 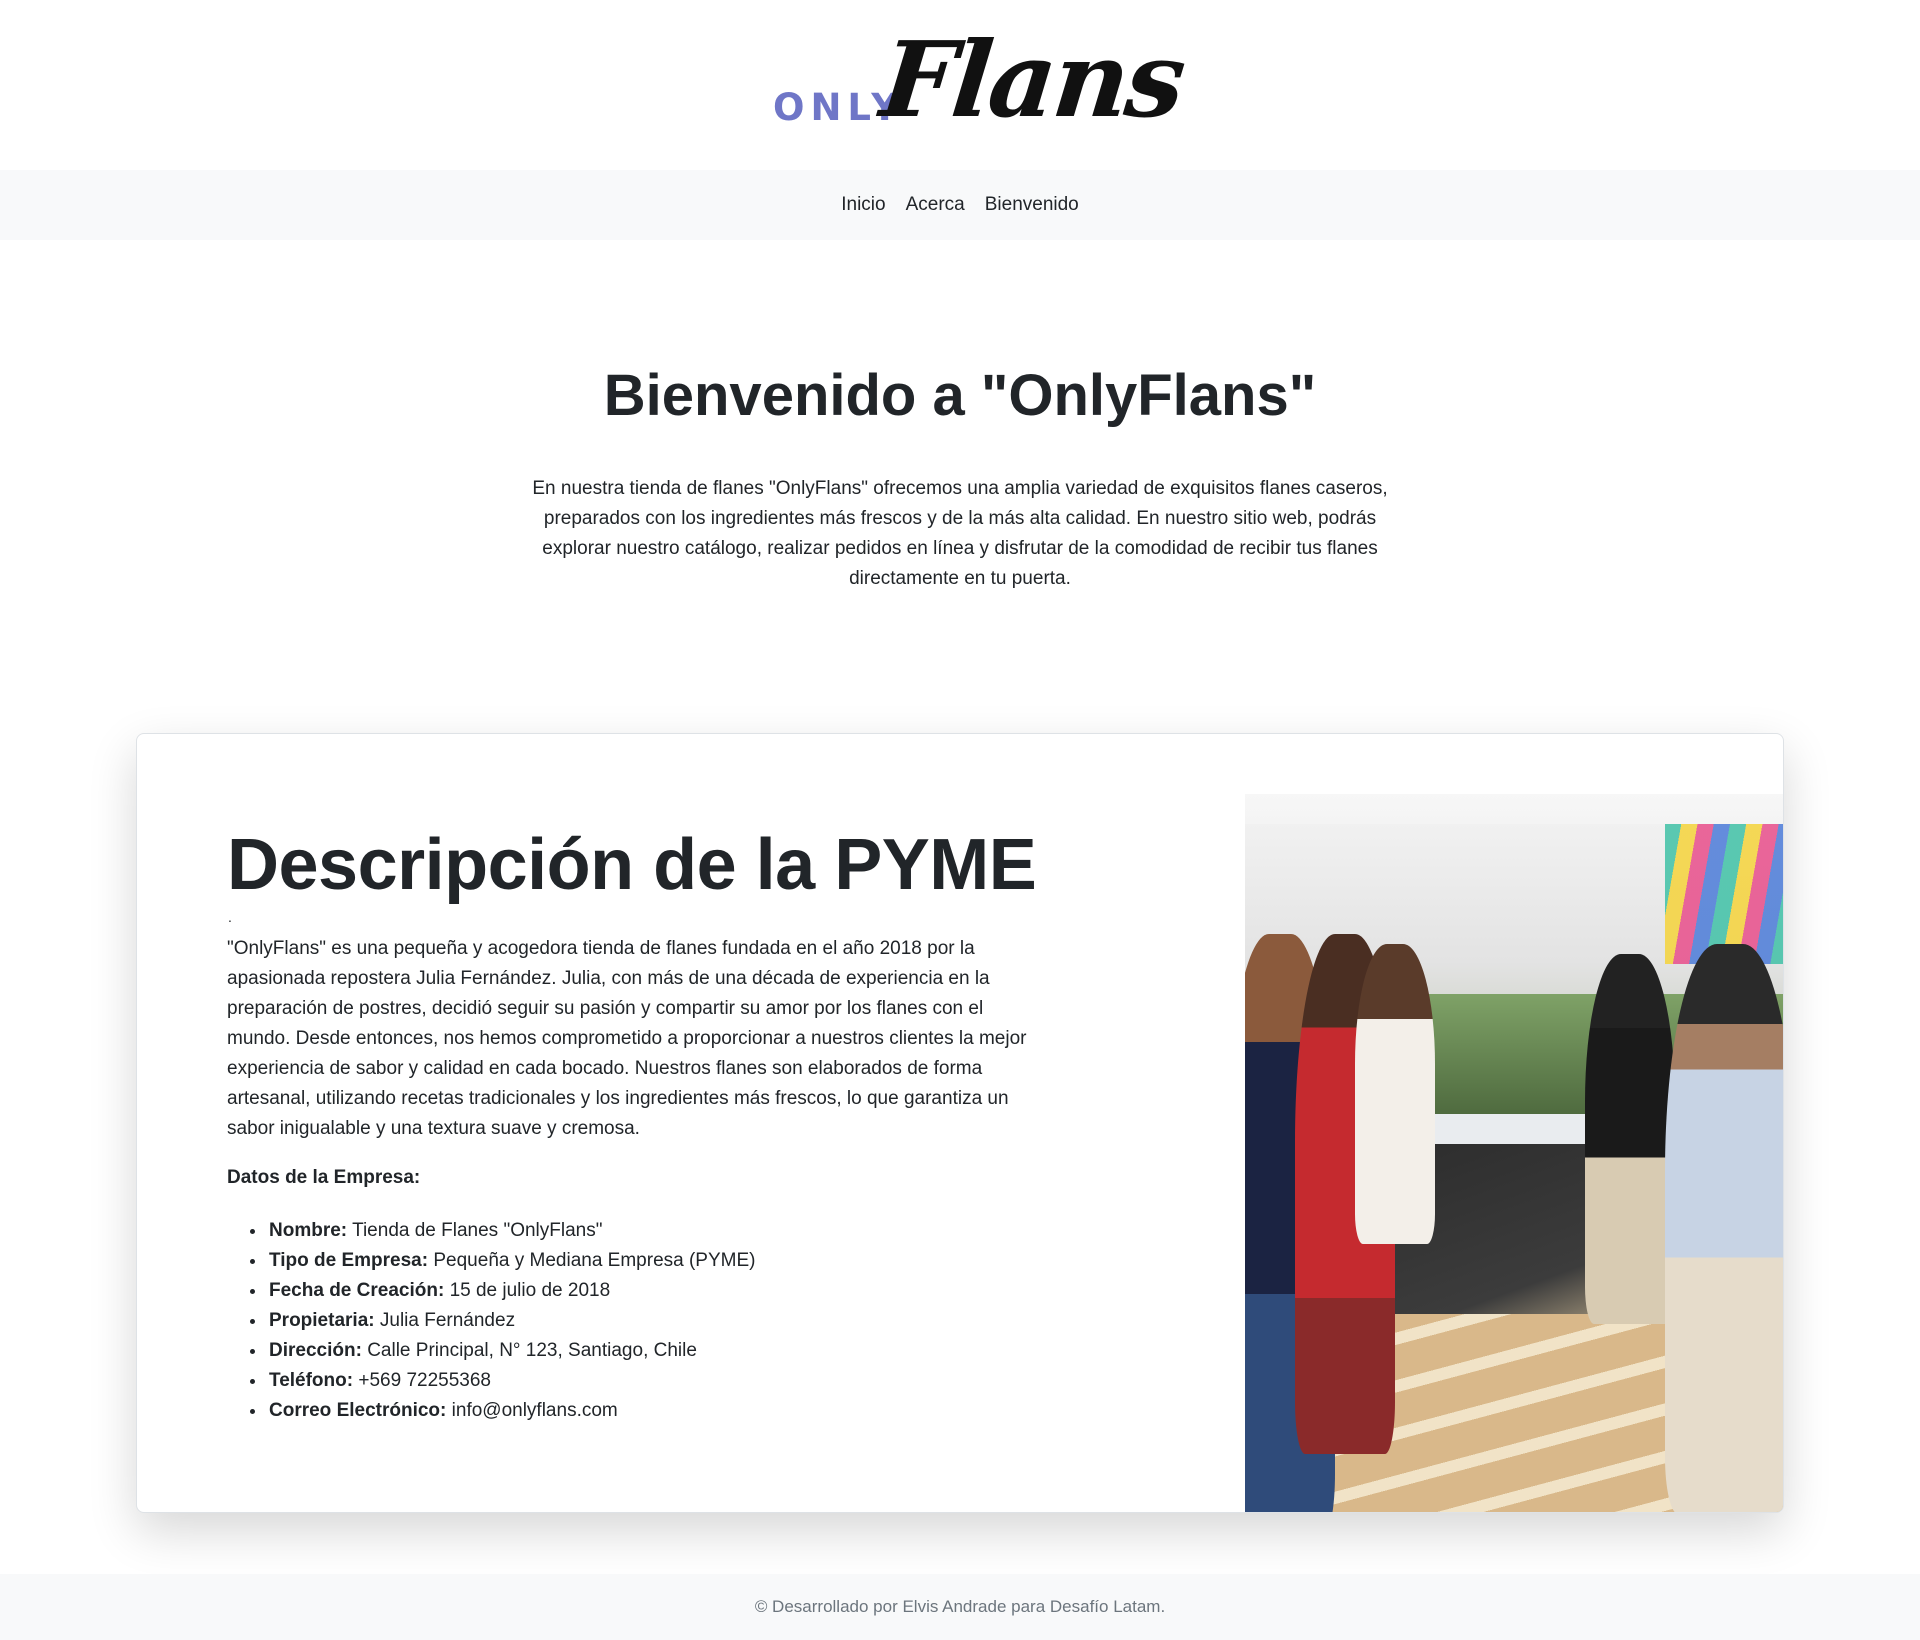 I want to click on detail-value: +569 72255368, so click(x=424, y=1380).